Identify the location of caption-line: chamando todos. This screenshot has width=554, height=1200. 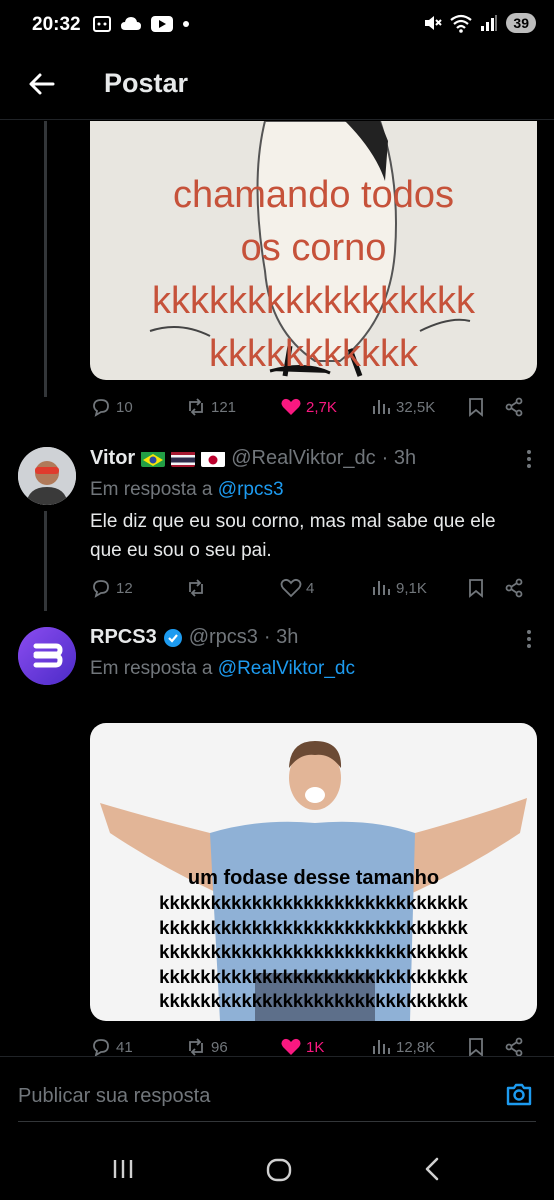
(313, 195).